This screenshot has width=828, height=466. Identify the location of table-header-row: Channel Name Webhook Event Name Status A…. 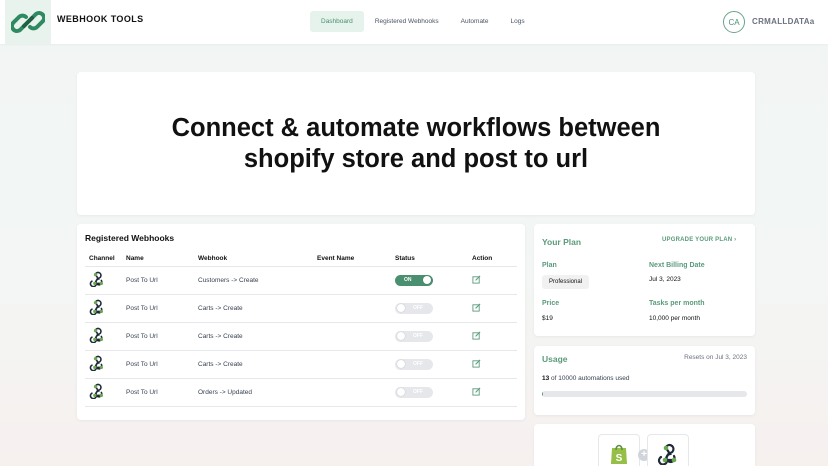
(301, 259).